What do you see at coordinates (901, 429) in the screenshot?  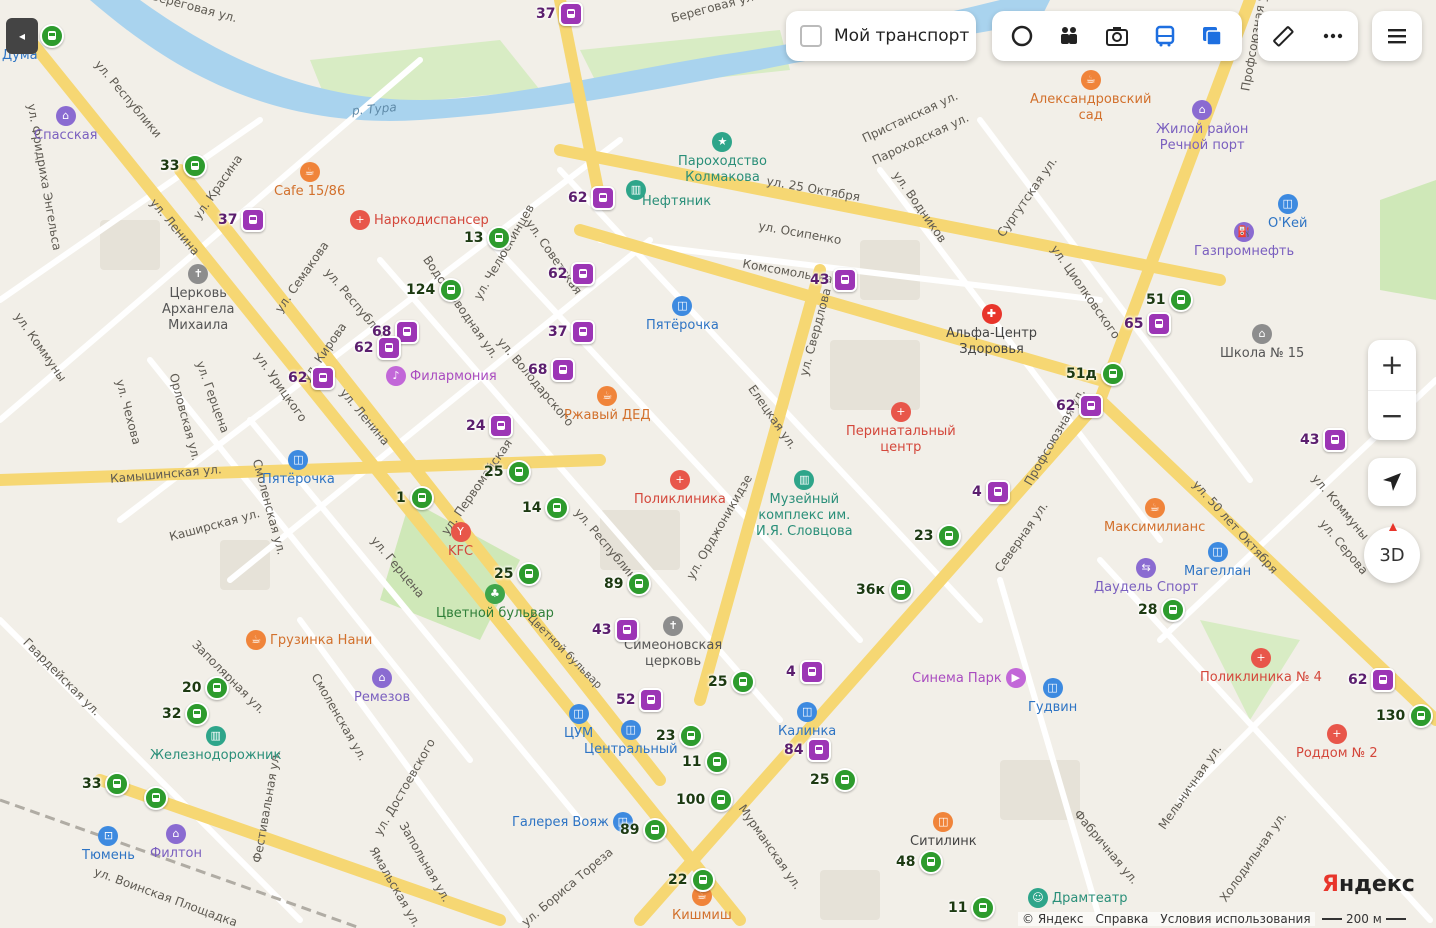 I see `poi-perinatal: + Перинатальный центр` at bounding box center [901, 429].